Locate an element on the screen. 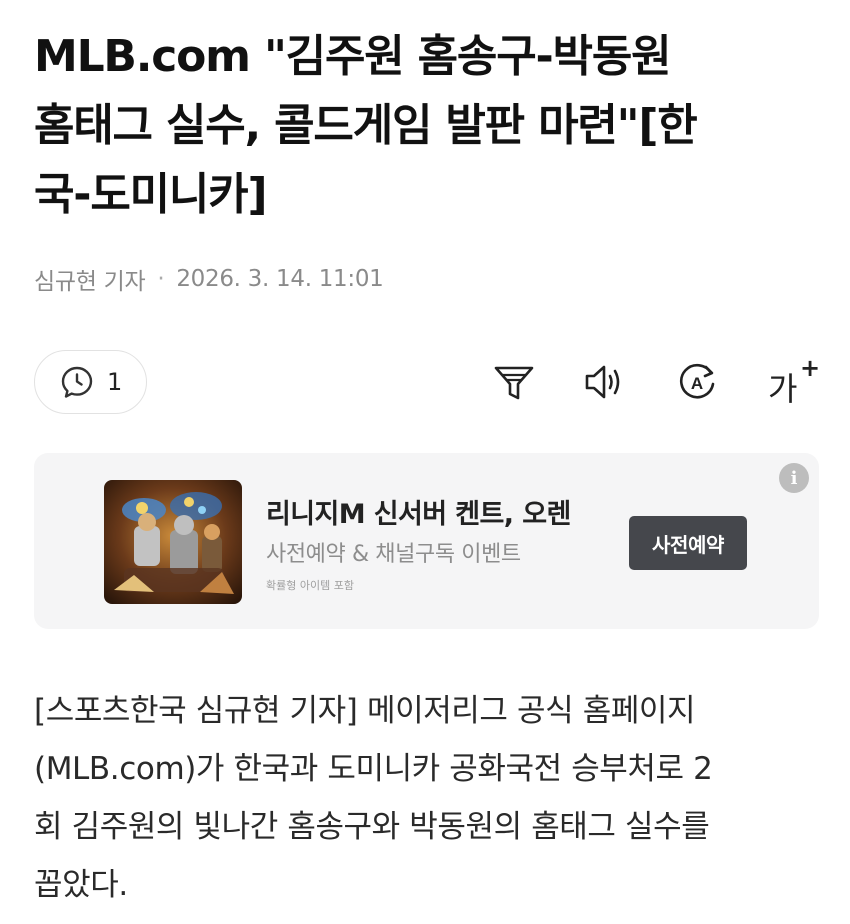 The height and width of the screenshot is (924, 850). ad-preregister-button: 사전예약 is located at coordinates (688, 543).